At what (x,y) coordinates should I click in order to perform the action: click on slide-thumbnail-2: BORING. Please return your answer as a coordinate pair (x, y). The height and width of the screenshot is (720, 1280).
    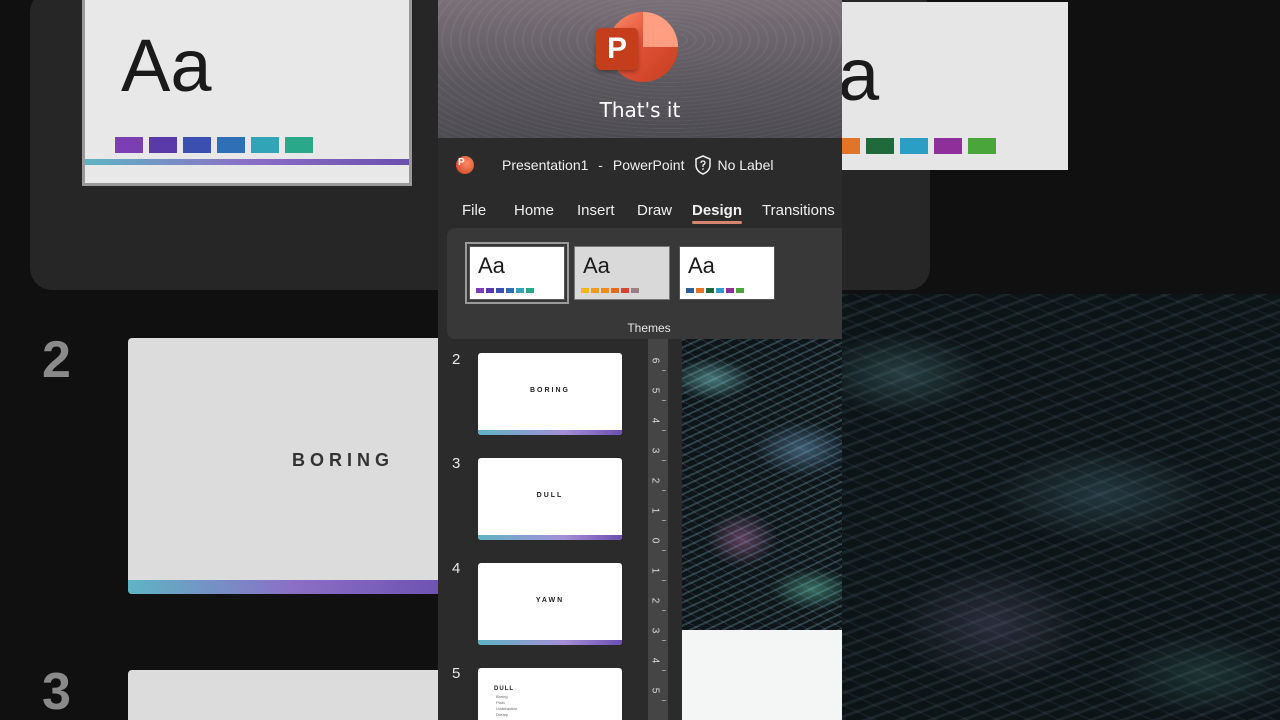
    Looking at the image, I should click on (550, 394).